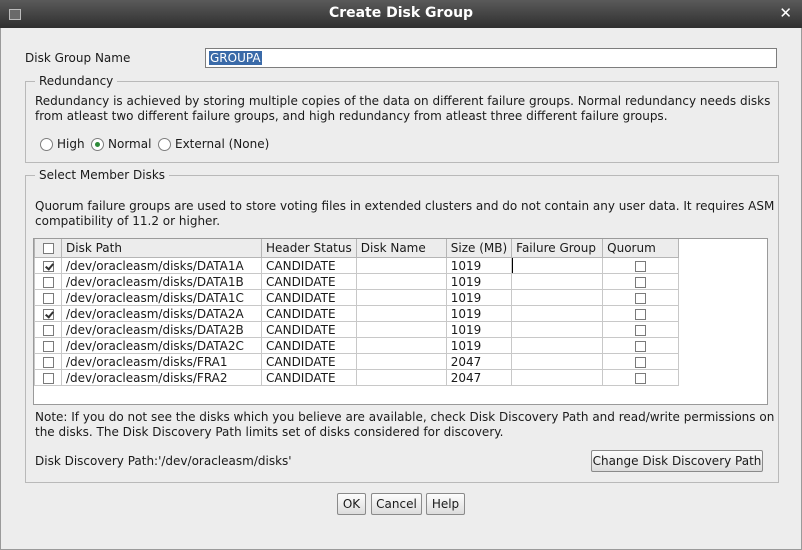 This screenshot has height=550, width=802. What do you see at coordinates (557, 248) in the screenshot?
I see `column-header-failure-group: Failure Group` at bounding box center [557, 248].